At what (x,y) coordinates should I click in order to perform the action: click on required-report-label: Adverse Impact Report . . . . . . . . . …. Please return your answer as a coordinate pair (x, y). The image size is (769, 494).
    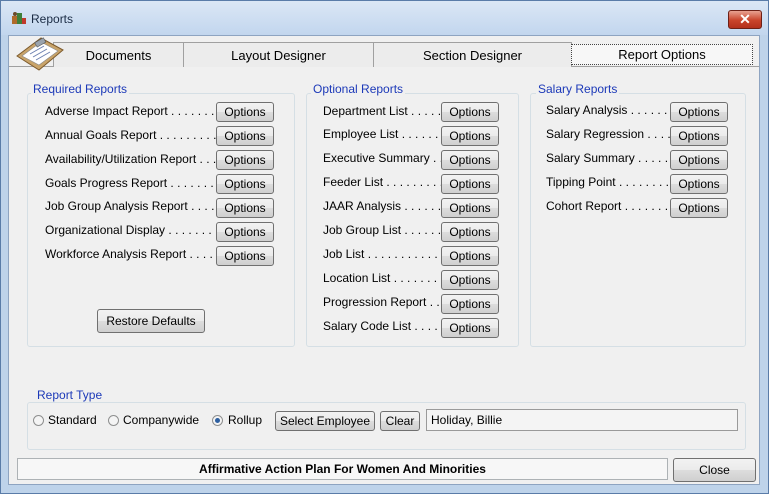
    Looking at the image, I should click on (131, 111).